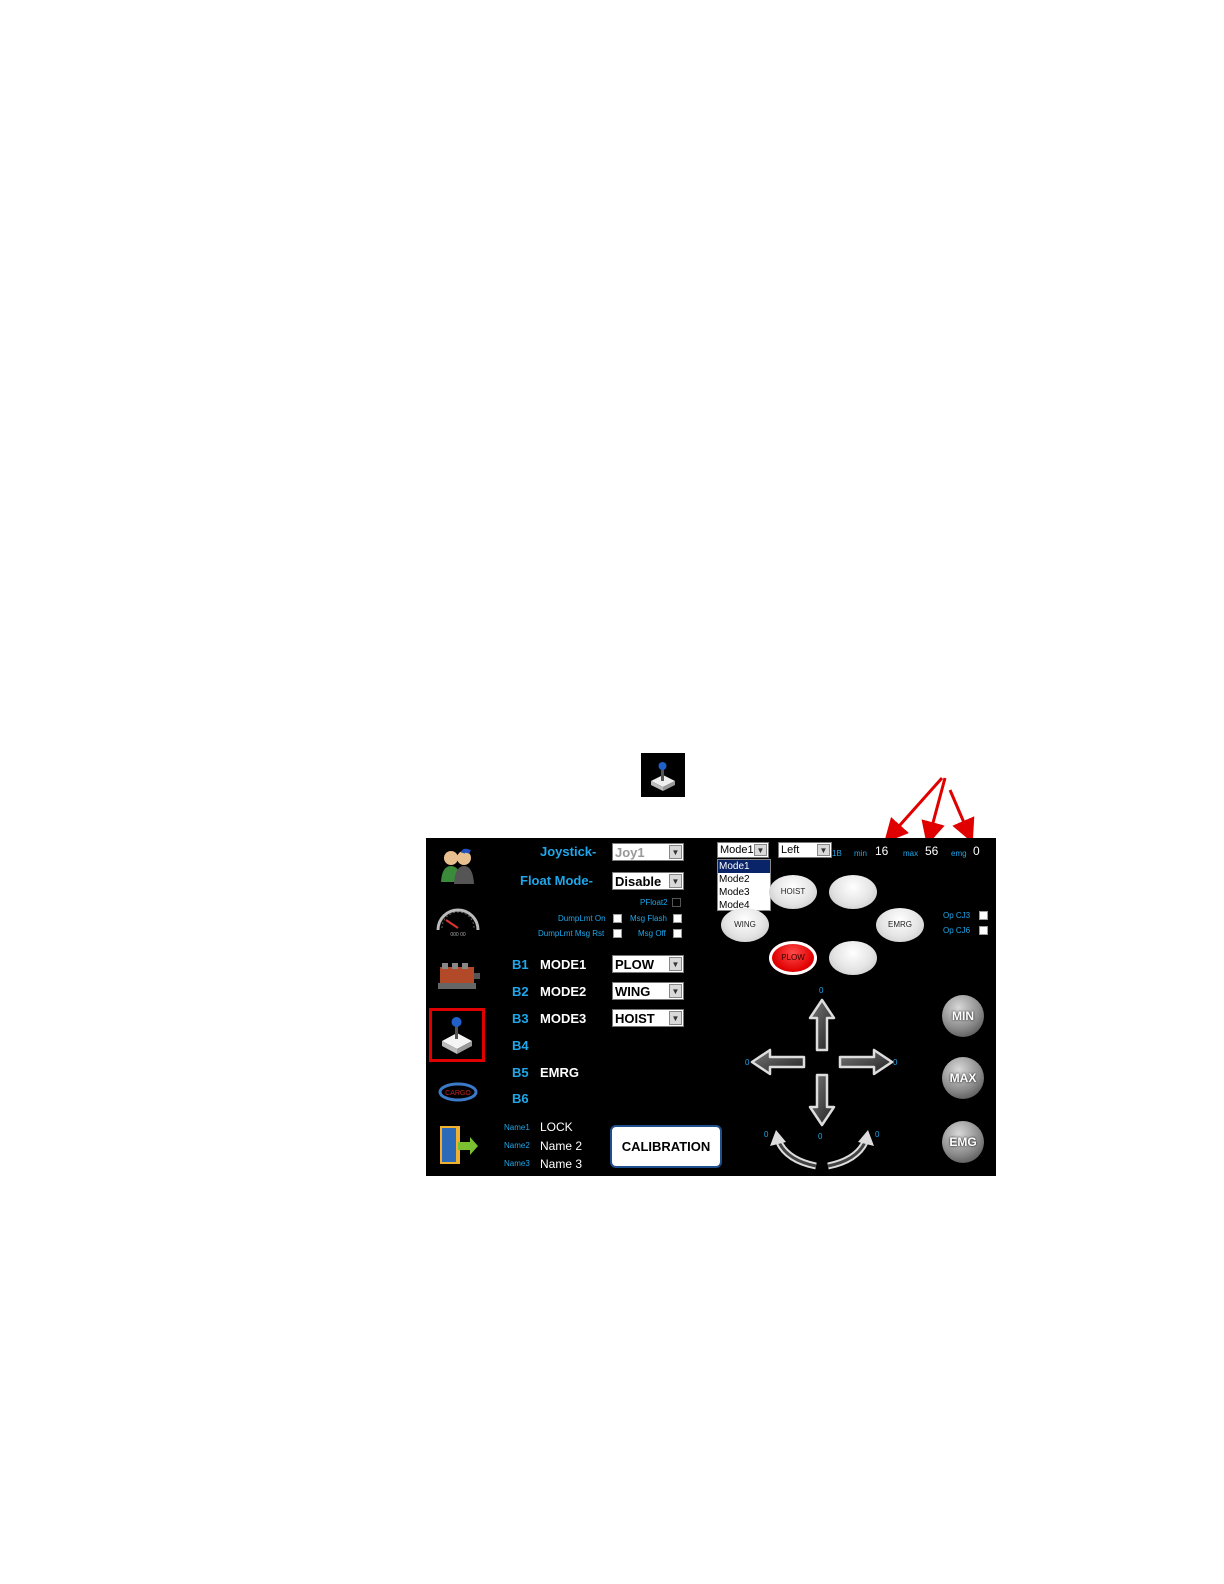  What do you see at coordinates (677, 933) in the screenshot?
I see `msg-off-checkbox` at bounding box center [677, 933].